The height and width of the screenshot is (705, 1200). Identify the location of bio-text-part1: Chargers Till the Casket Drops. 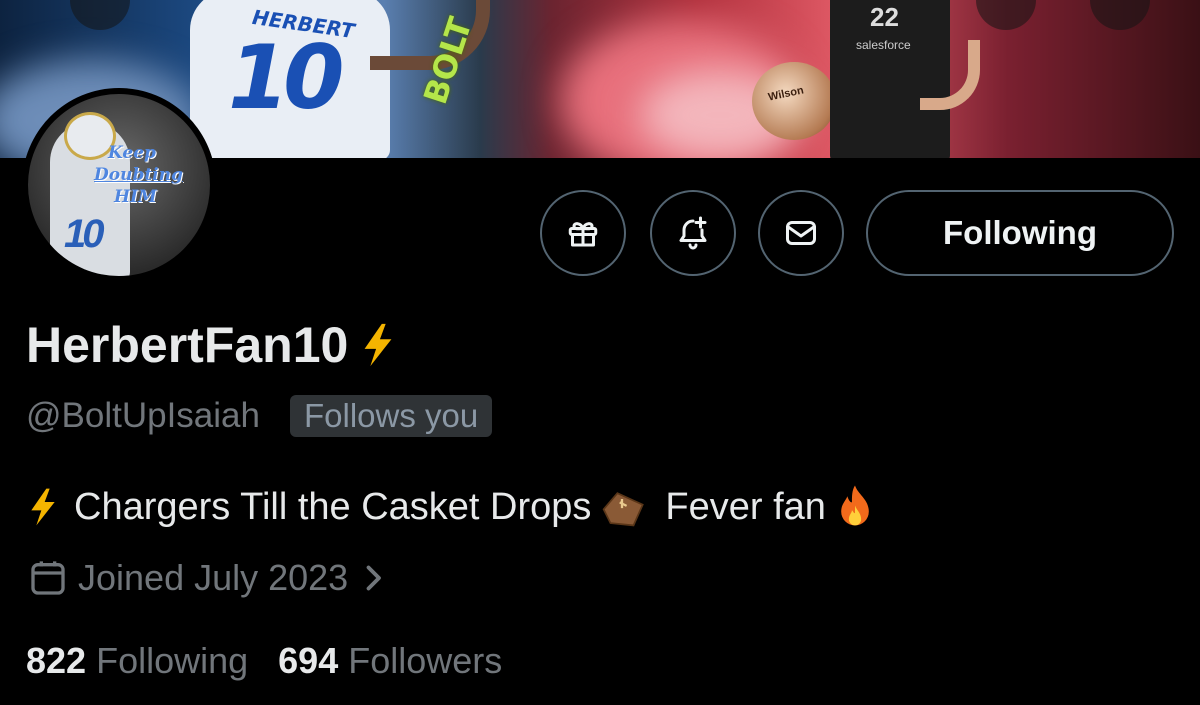
(333, 506).